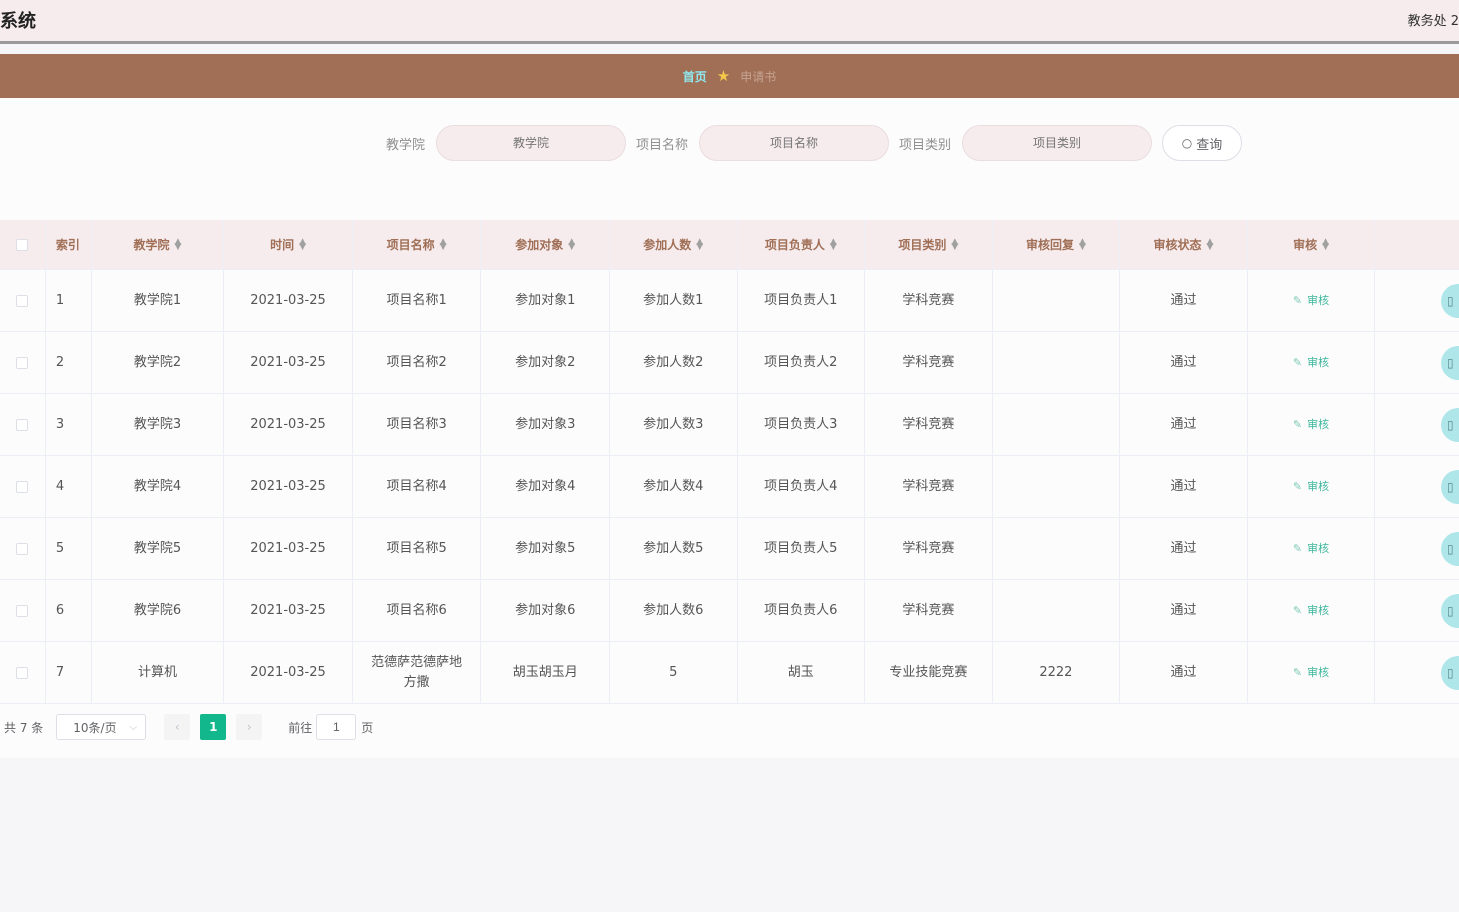  Describe the element at coordinates (69, 548) in the screenshot. I see `cell-index: 5` at that location.